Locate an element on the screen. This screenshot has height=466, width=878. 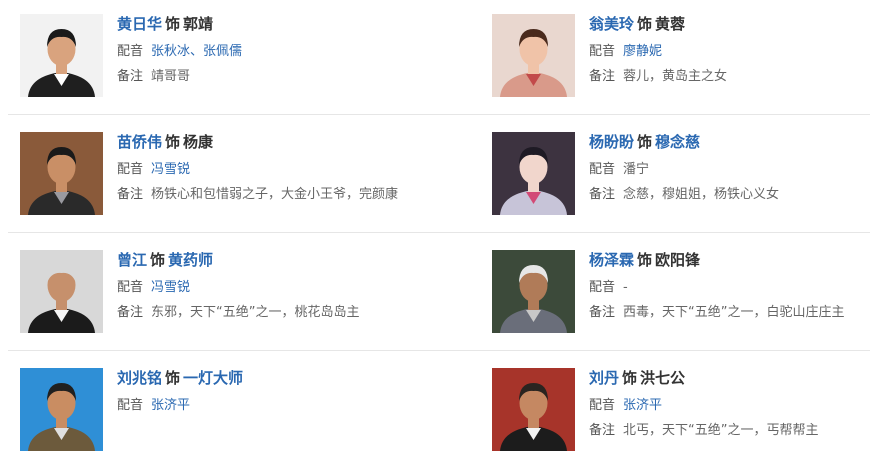
cast-info: 杨泽霖饰欧阳锋 配音 - 备注 西毒，天下“五绝”之一，白驼山庄庄主 is located at coordinates (733, 286).